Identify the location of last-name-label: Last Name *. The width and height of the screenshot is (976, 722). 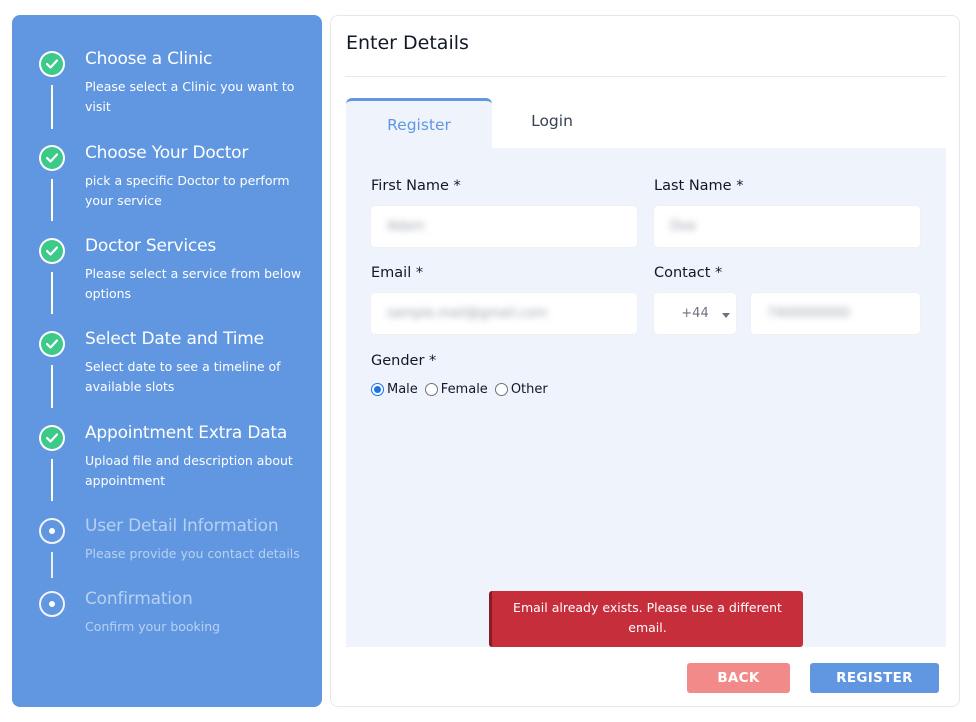
(699, 186).